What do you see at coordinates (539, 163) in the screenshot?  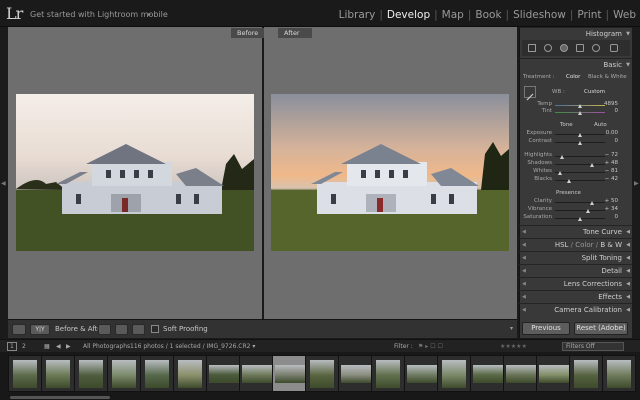 I see `shadows-label: Shadows` at bounding box center [539, 163].